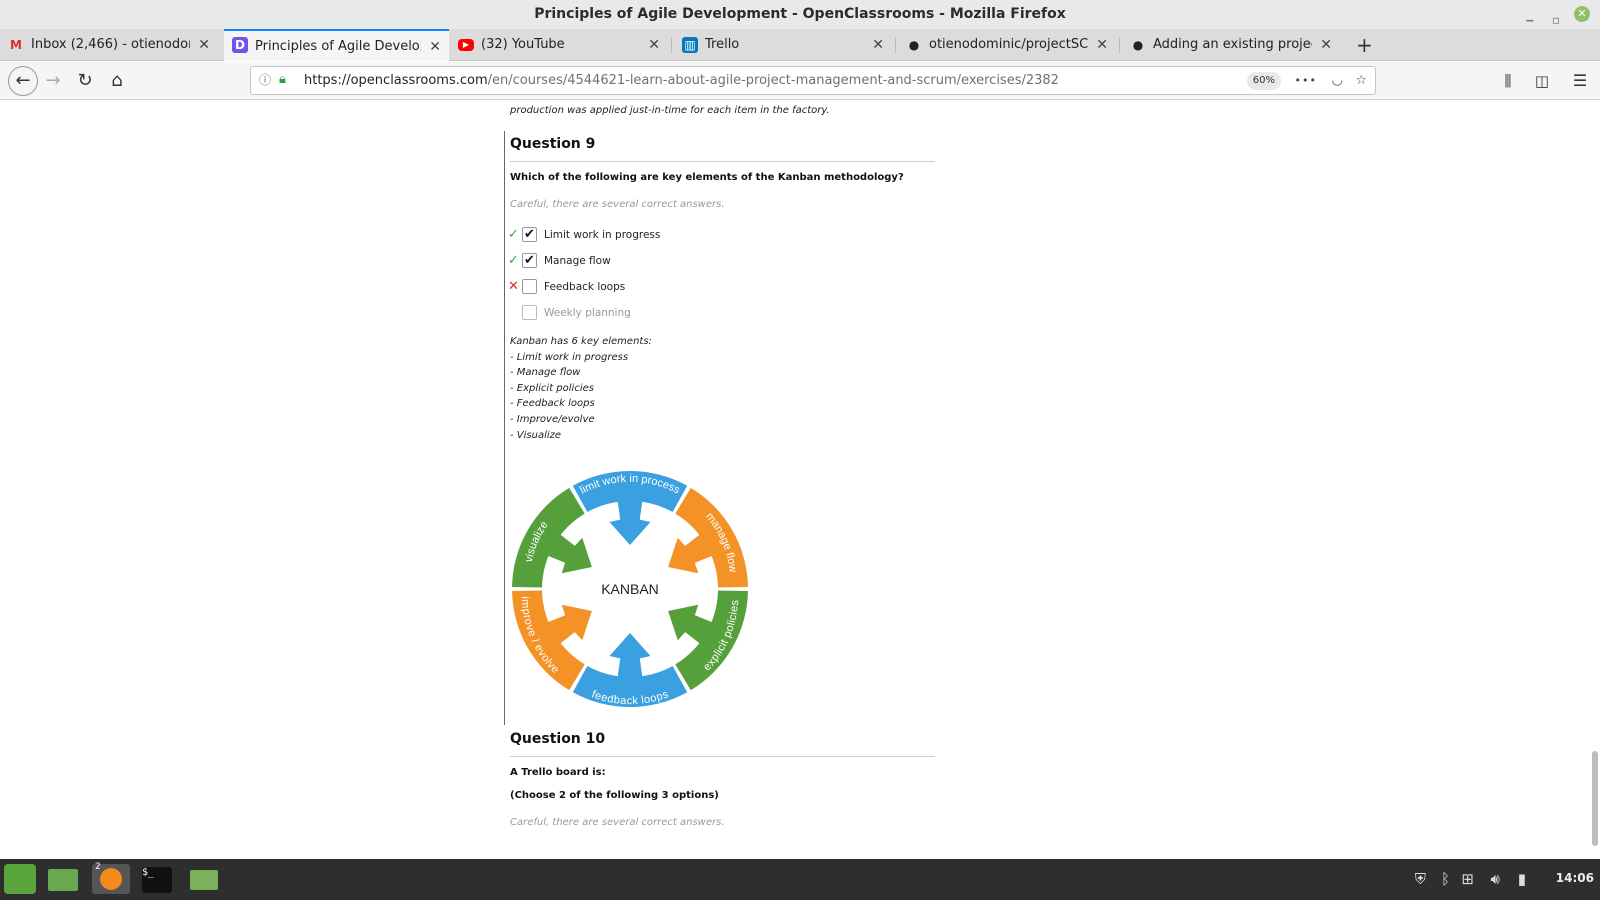 This screenshot has width=1600, height=900. What do you see at coordinates (722, 44) in the screenshot?
I see `tab-label: Trello` at bounding box center [722, 44].